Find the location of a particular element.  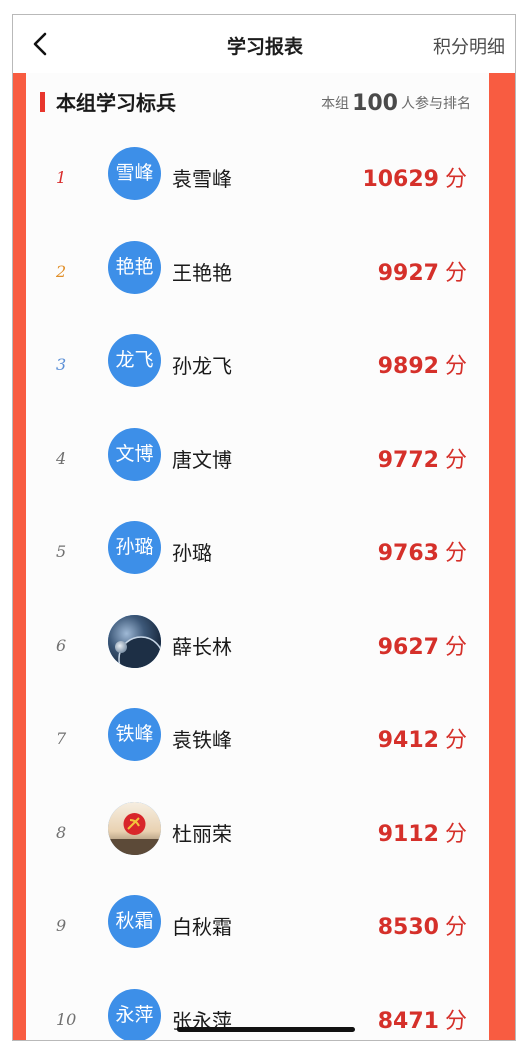

score-value: 10629 is located at coordinates (400, 179).